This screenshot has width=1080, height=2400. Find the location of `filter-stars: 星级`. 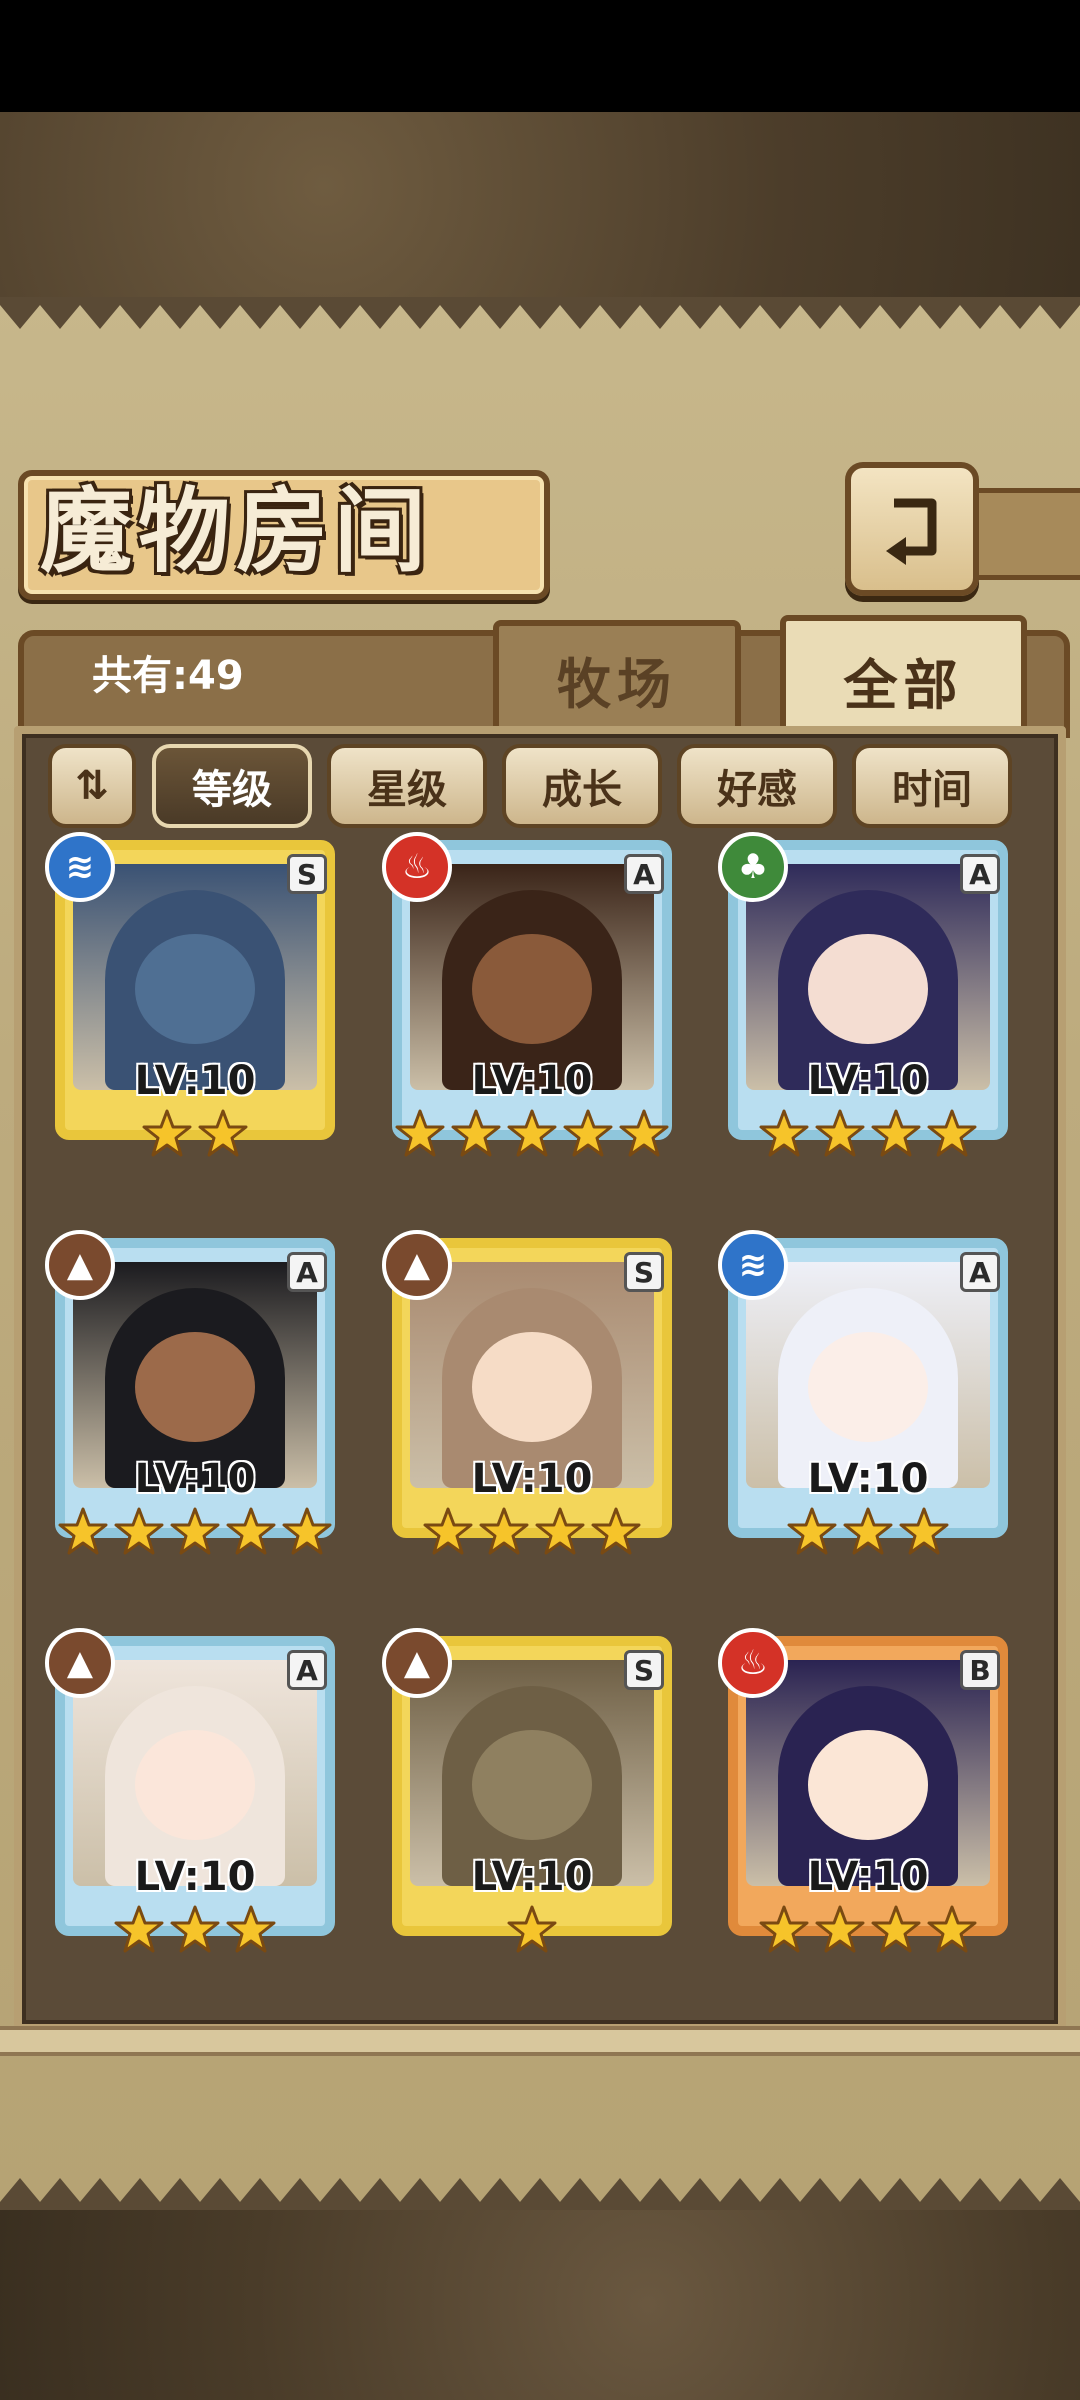

filter-stars: 星级 is located at coordinates (407, 786).